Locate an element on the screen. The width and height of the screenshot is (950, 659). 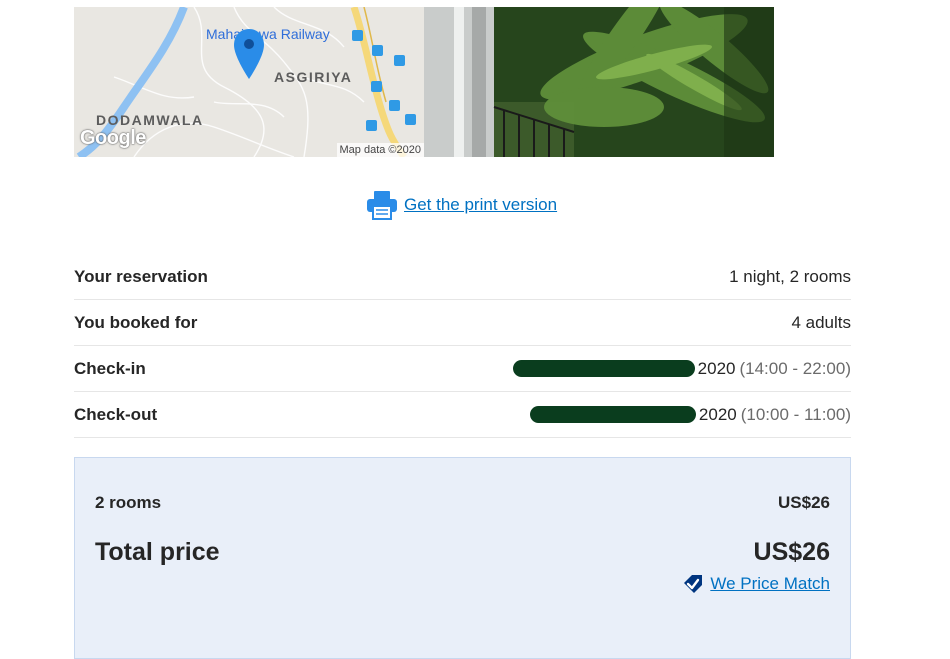
map-railway-label: Mahaiyawa Railway is located at coordinates (268, 34).